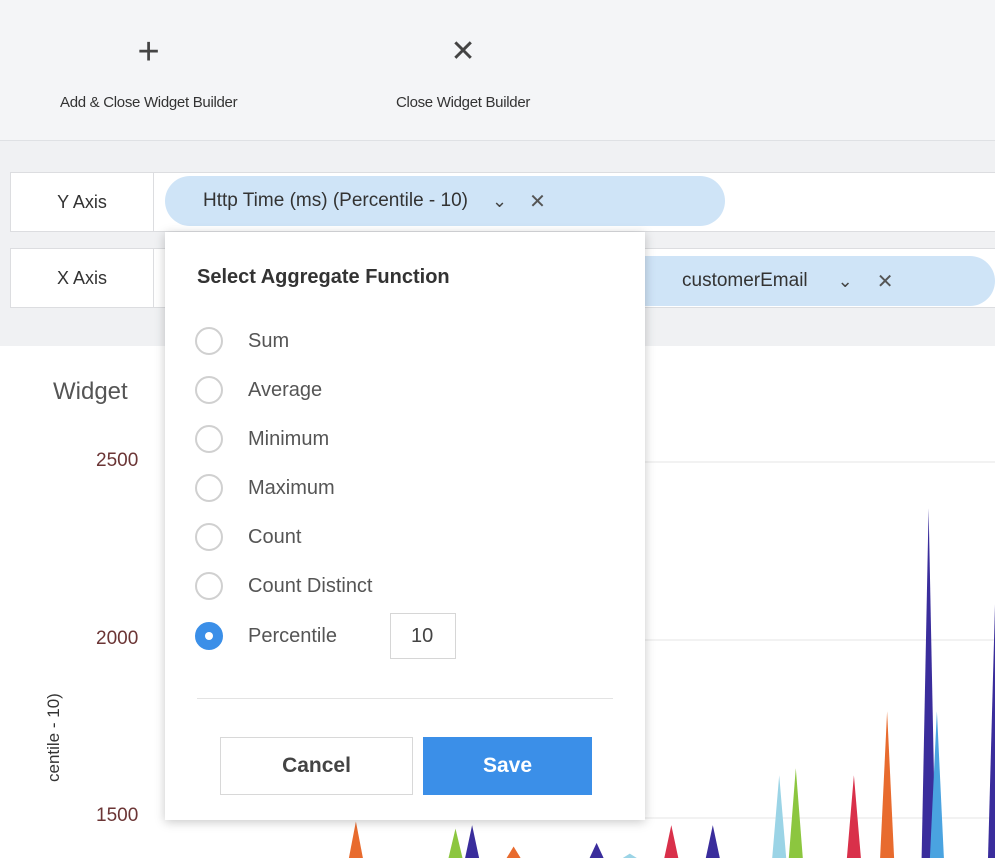  What do you see at coordinates (53, 737) in the screenshot?
I see `y-axis-title: centile - 10)` at bounding box center [53, 737].